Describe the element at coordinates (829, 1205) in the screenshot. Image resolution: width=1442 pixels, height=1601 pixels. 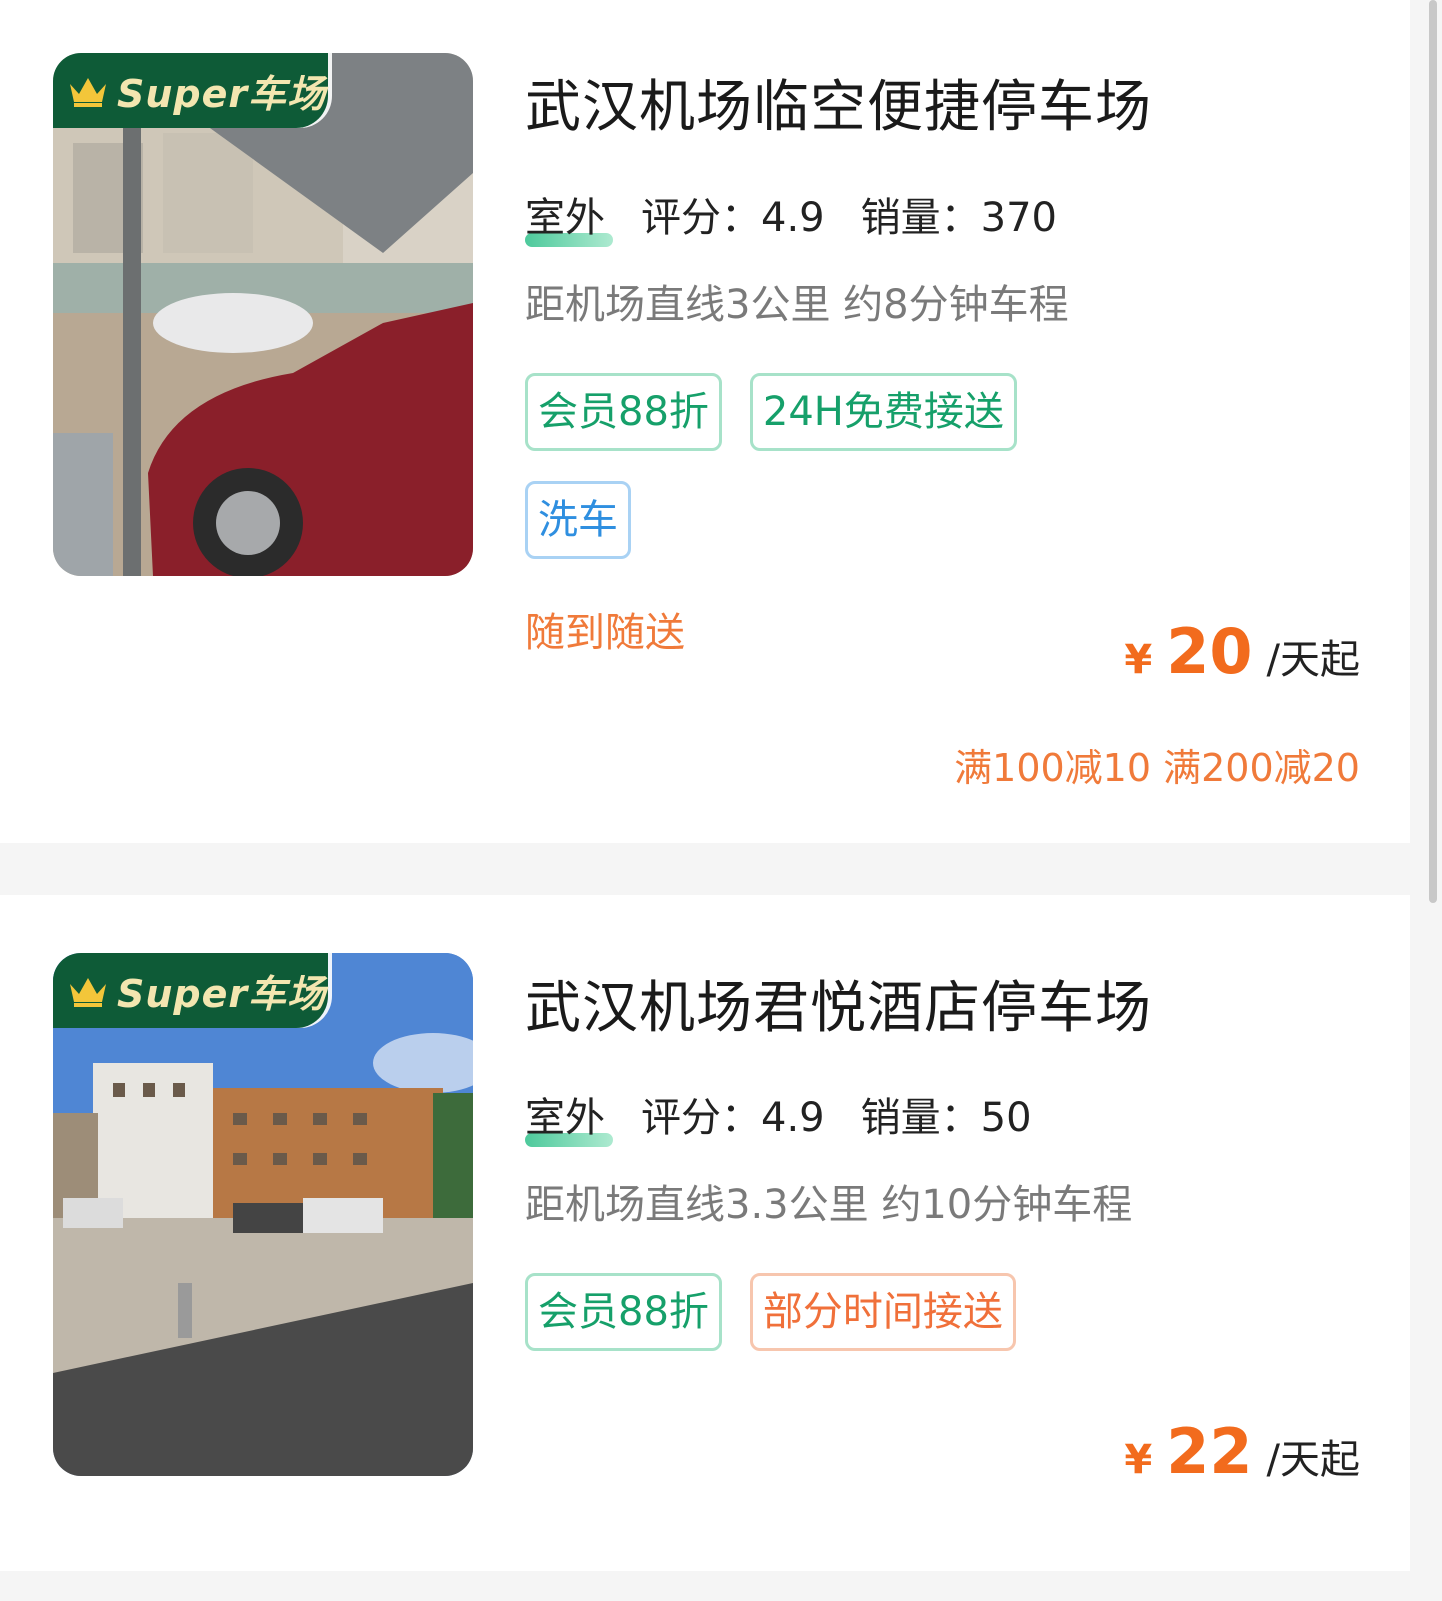
I see `distance-info: 距机场直线3.3公里 约10分钟车程` at that location.